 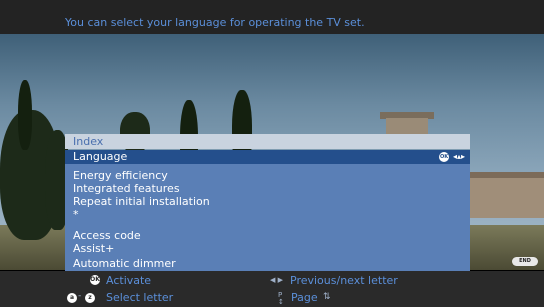 I want to click on key-z-icon: z, so click(x=90, y=298).